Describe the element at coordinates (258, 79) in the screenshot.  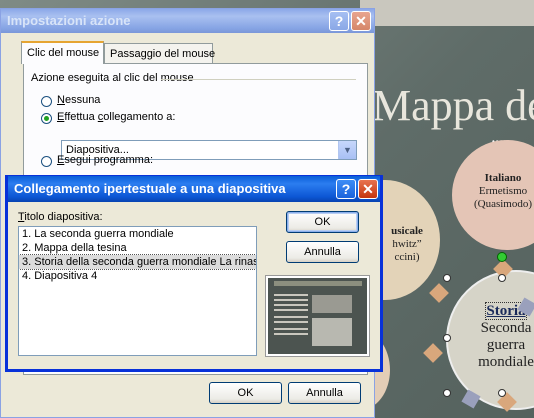
I see `group-divider` at that location.